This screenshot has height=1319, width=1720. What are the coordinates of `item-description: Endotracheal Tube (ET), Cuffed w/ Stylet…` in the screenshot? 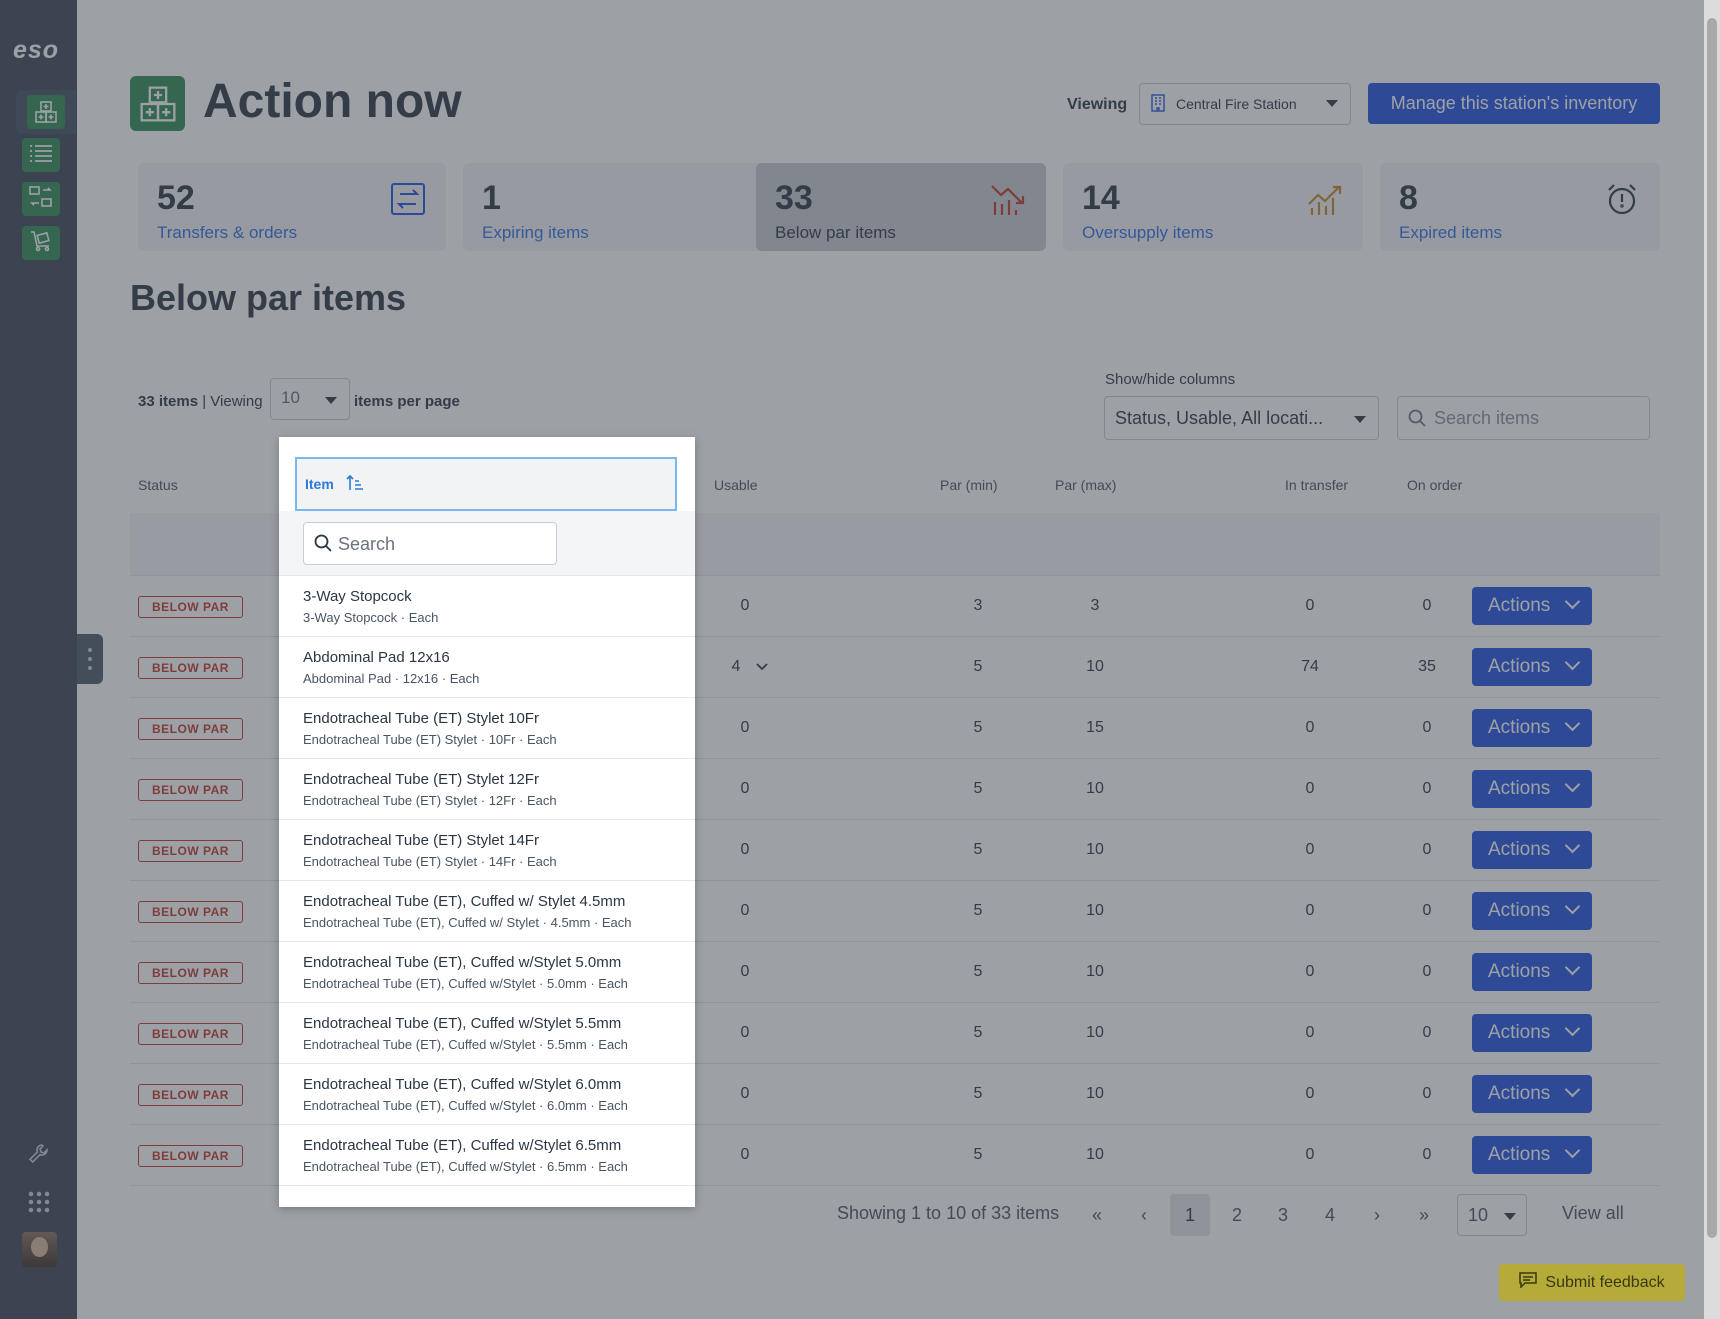 It's located at (467, 922).